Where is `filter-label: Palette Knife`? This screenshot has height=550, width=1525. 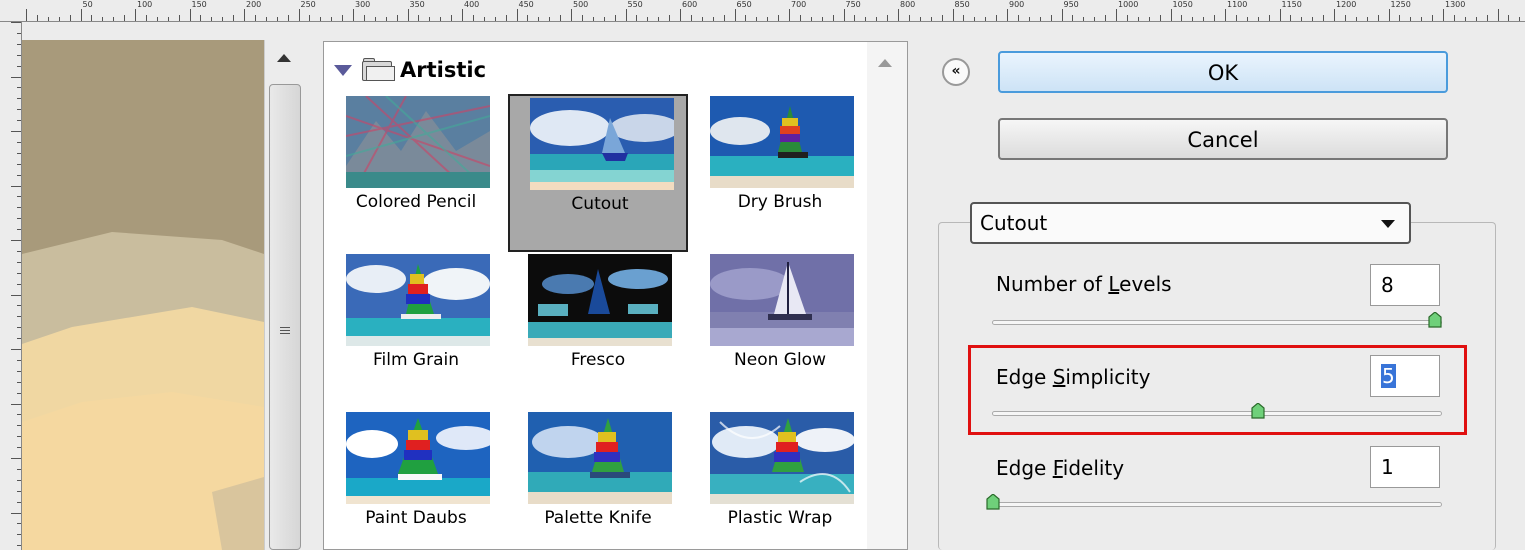 filter-label: Palette Knife is located at coordinates (598, 518).